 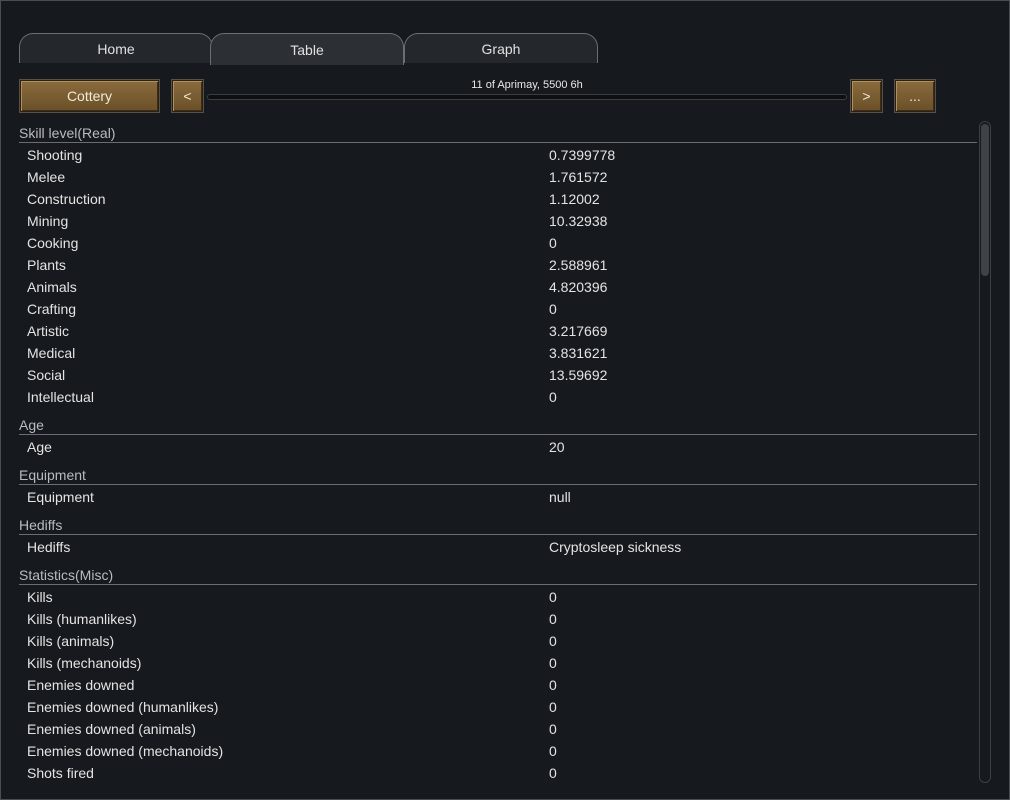 What do you see at coordinates (498, 707) in the screenshot?
I see `table-row: Enemies downed (humanlikes) 0` at bounding box center [498, 707].